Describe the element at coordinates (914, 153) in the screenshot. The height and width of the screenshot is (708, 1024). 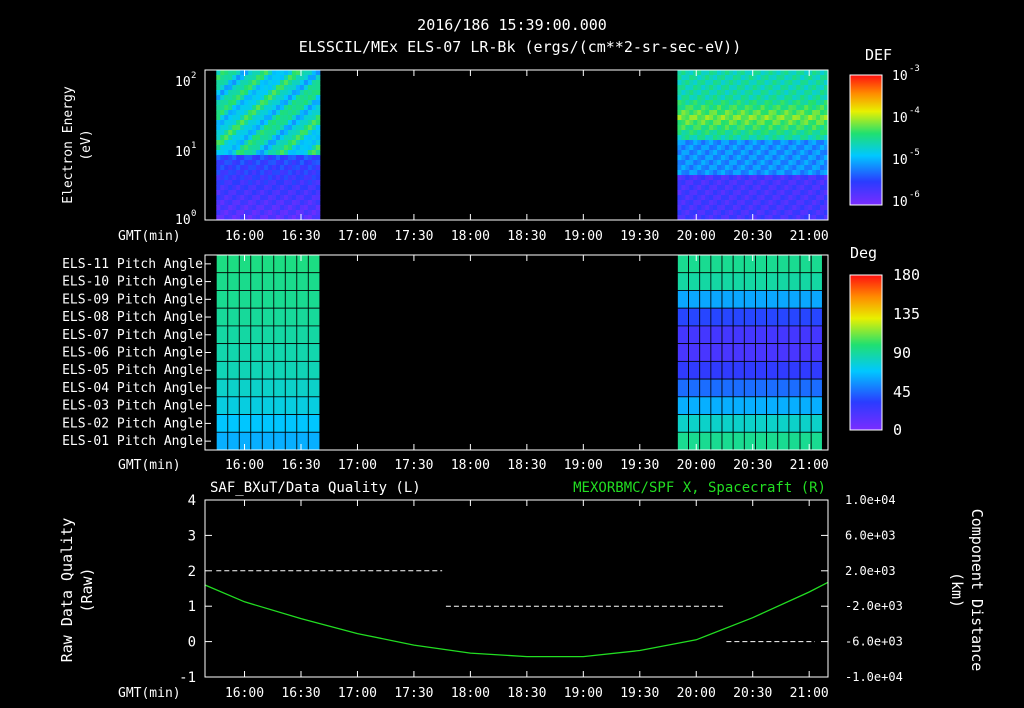
I see `def-tick-exp: -5` at that location.